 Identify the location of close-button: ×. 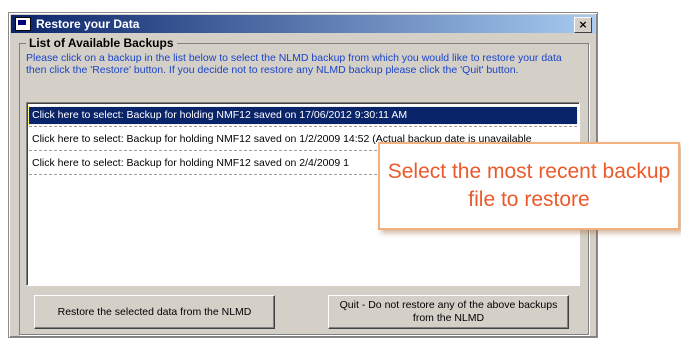
(583, 25).